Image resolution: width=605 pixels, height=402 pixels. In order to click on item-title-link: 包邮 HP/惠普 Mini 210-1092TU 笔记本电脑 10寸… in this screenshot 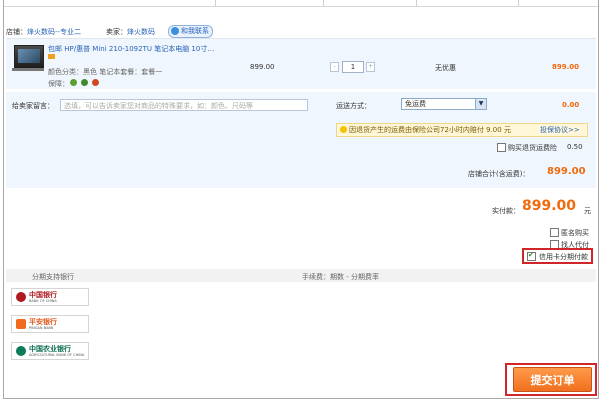, I will do `click(131, 49)`.